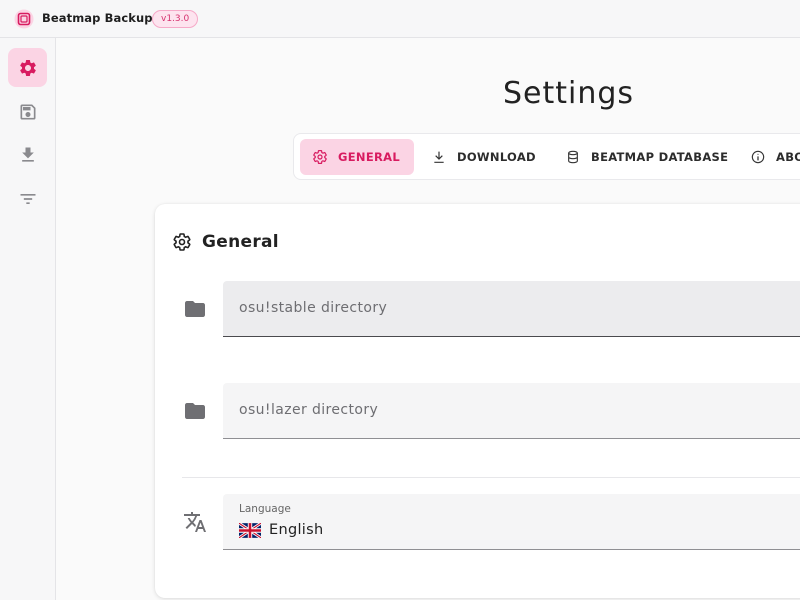  What do you see at coordinates (491, 477) in the screenshot?
I see `divider` at bounding box center [491, 477].